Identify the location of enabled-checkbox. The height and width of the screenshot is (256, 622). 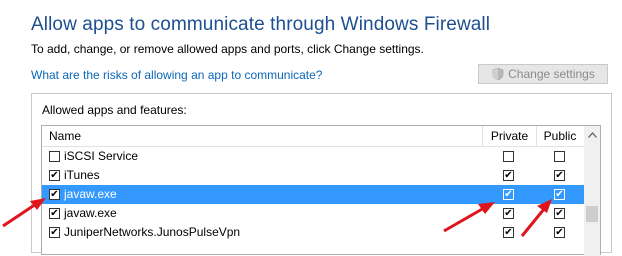
(54, 156).